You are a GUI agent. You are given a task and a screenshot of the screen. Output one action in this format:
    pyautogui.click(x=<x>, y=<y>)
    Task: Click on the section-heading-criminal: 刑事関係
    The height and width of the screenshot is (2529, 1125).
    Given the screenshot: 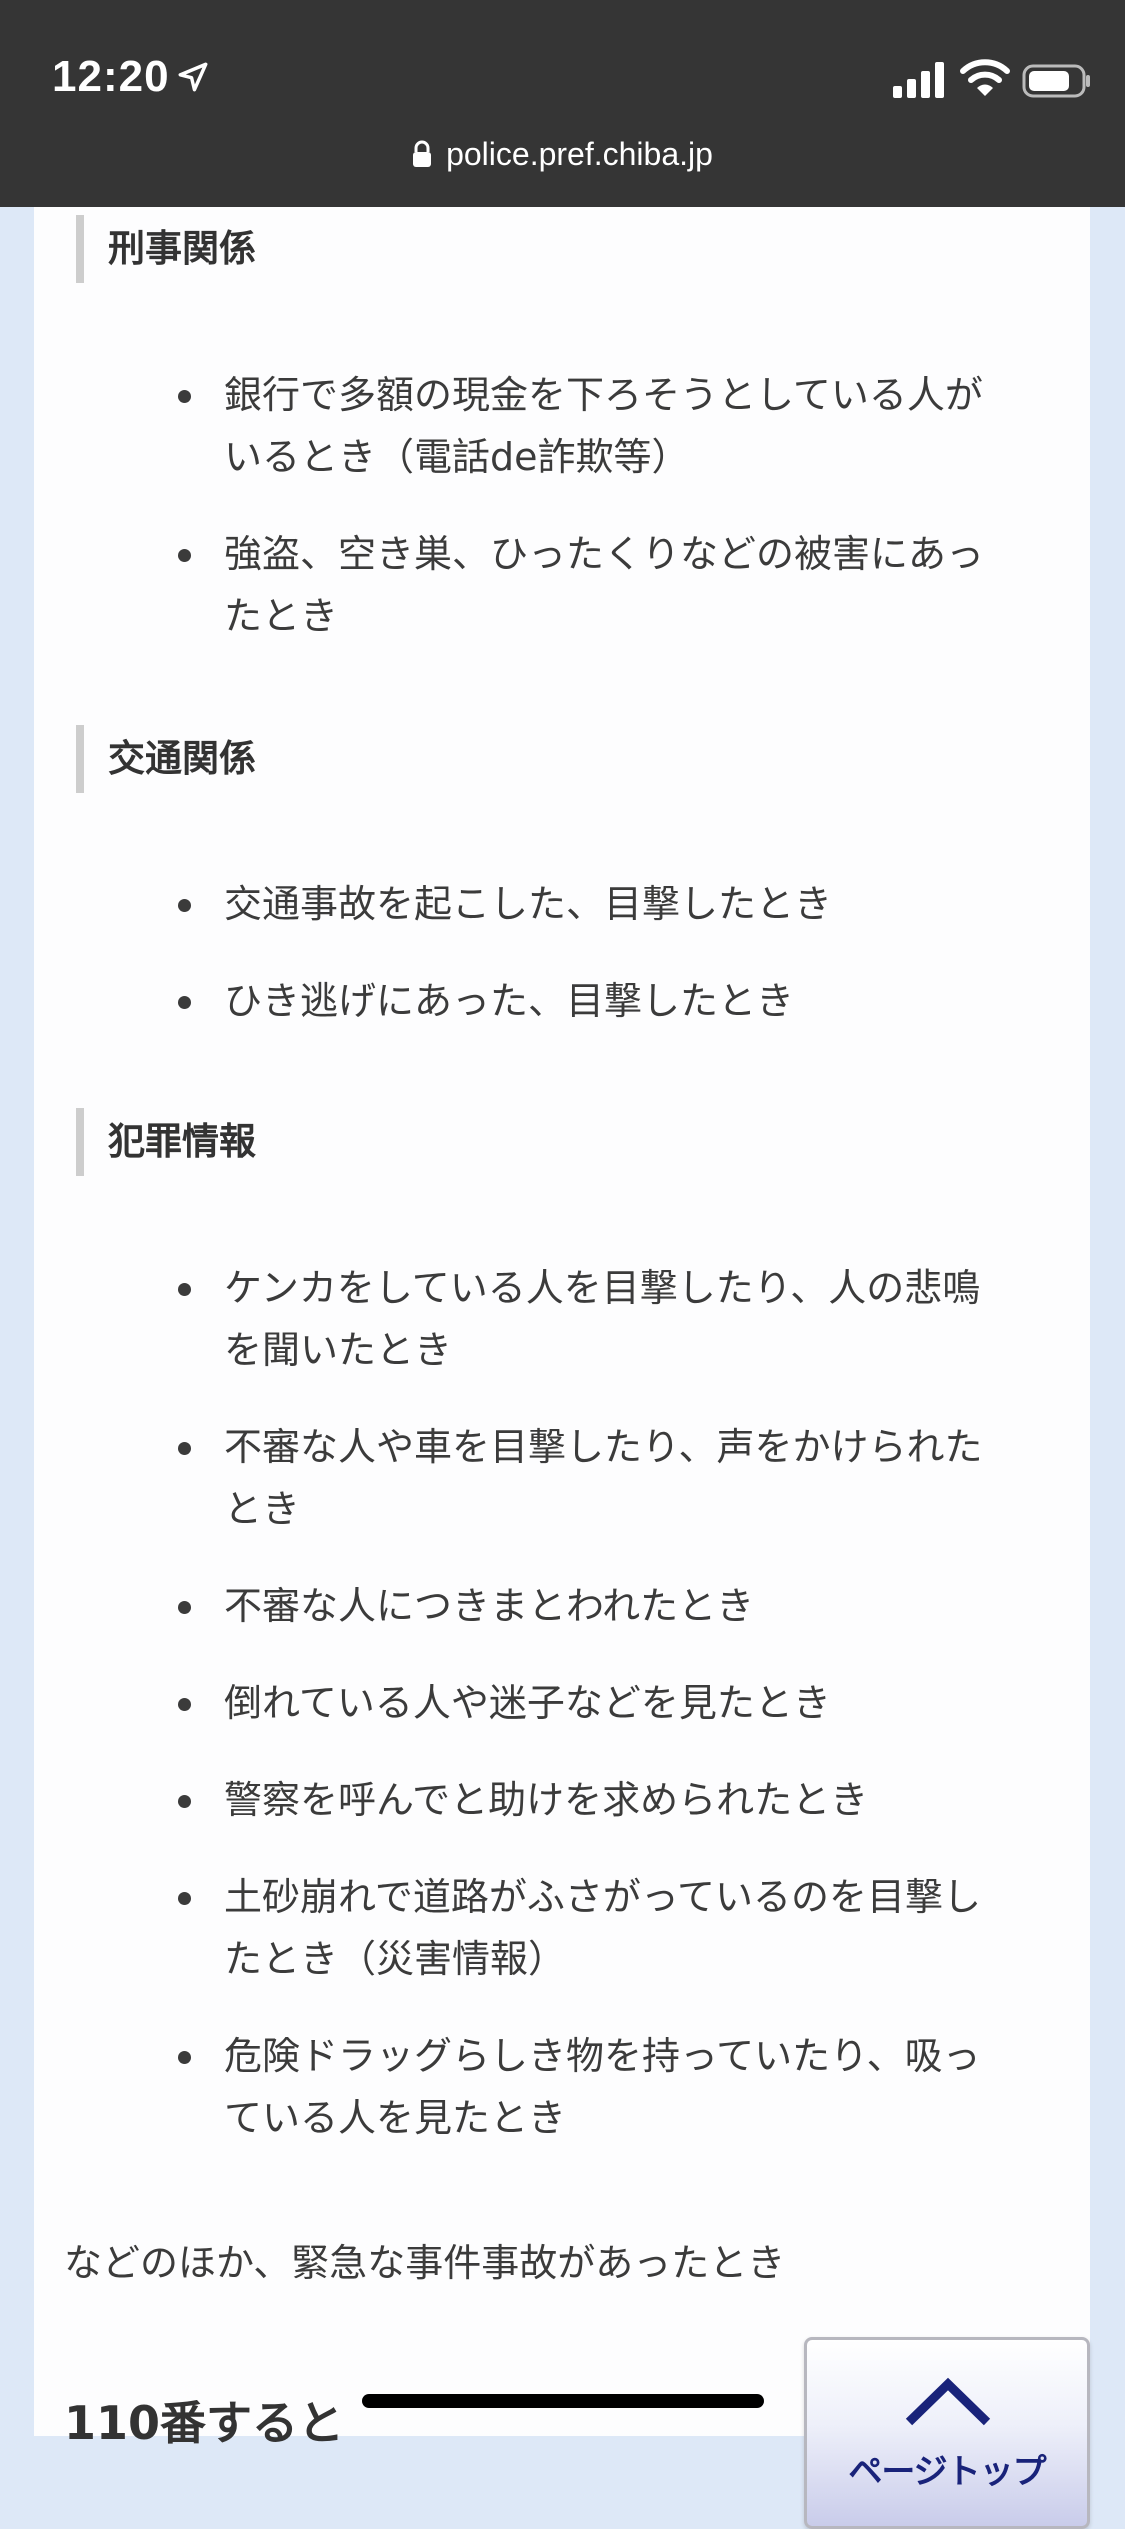 What is the action you would take?
    pyautogui.click(x=166, y=249)
    